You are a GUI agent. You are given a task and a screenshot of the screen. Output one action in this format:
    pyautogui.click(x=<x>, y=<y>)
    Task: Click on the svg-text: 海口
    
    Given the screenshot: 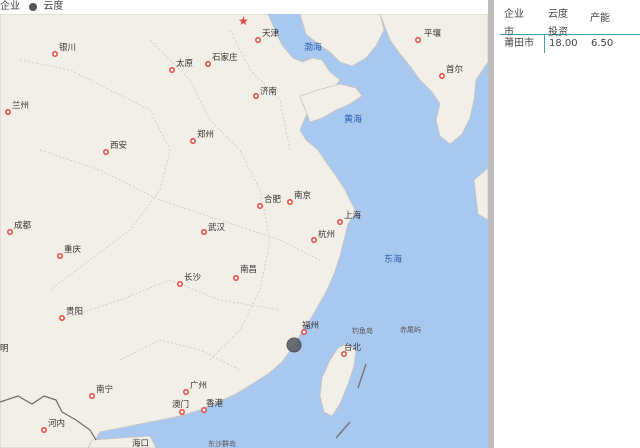 What is the action you would take?
    pyautogui.click(x=140, y=443)
    